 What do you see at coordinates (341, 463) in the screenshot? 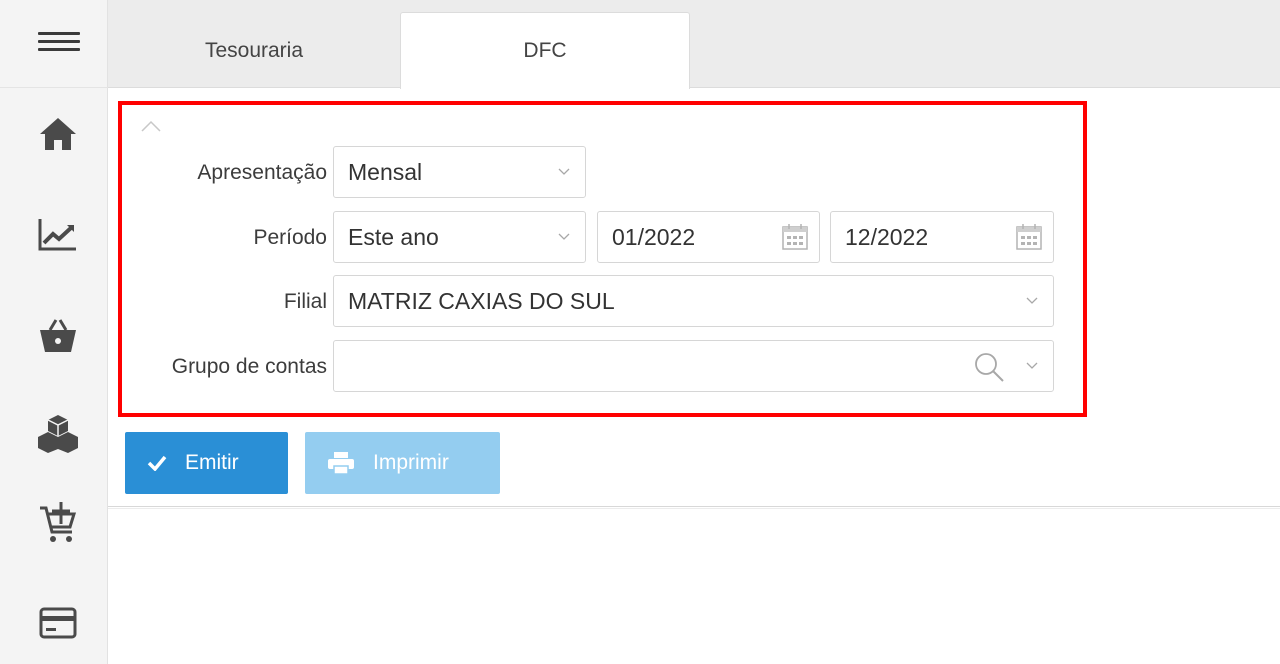
I see `printer-icon` at bounding box center [341, 463].